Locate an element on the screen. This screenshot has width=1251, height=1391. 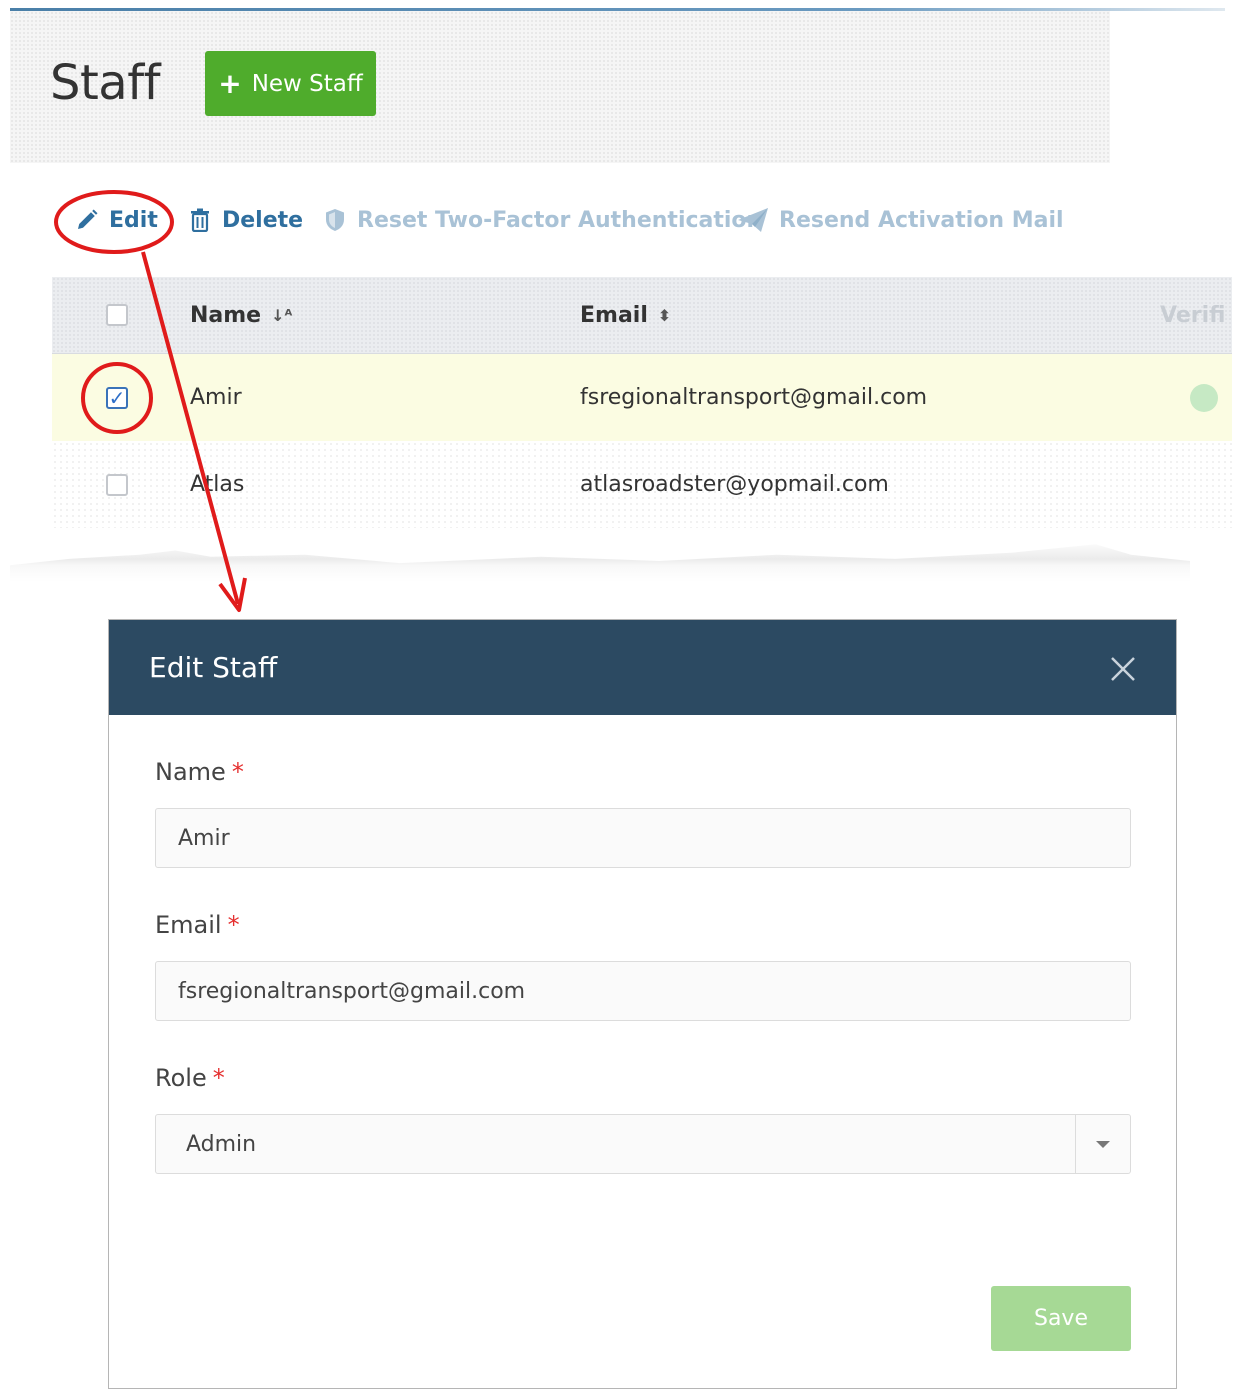
name-field-label: Name * is located at coordinates (199, 772).